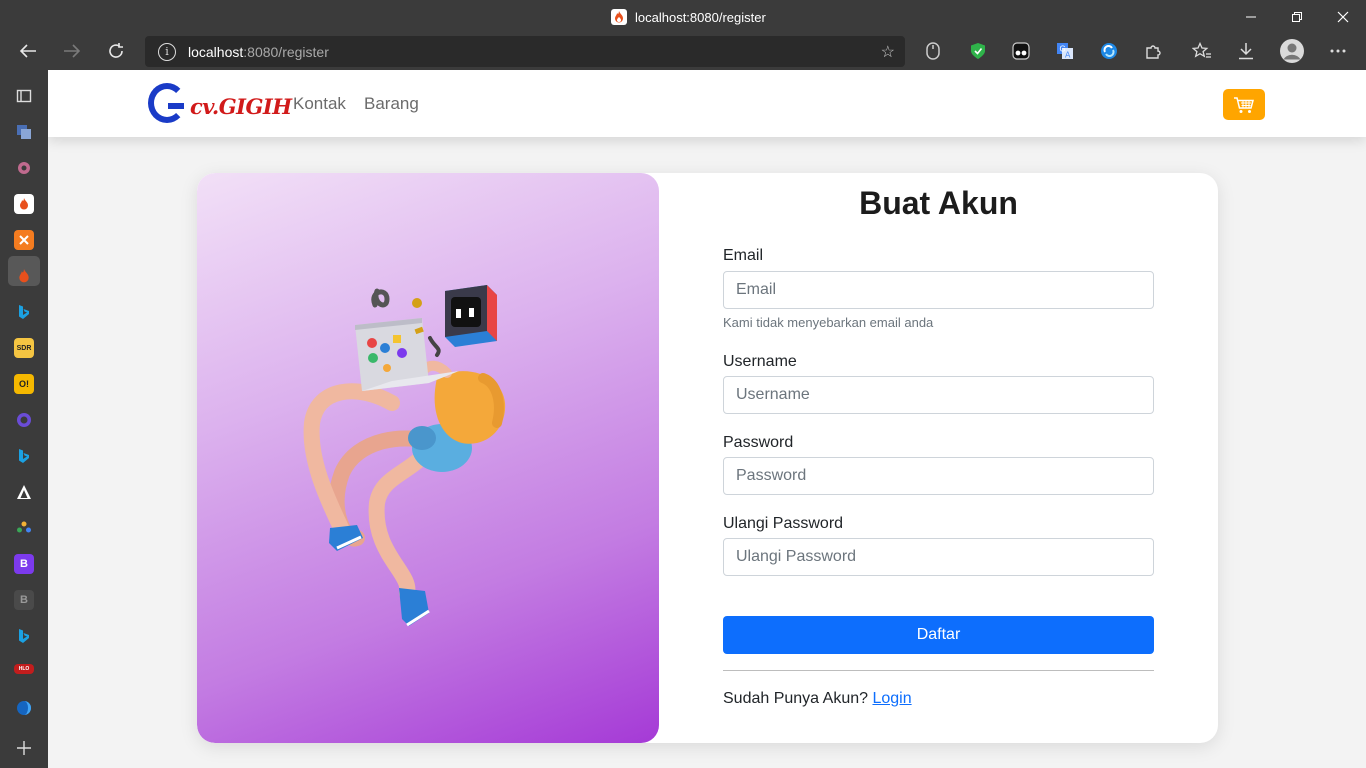 Image resolution: width=1366 pixels, height=768 pixels. What do you see at coordinates (1153, 51) in the screenshot?
I see `extensions-puzzle-icon` at bounding box center [1153, 51].